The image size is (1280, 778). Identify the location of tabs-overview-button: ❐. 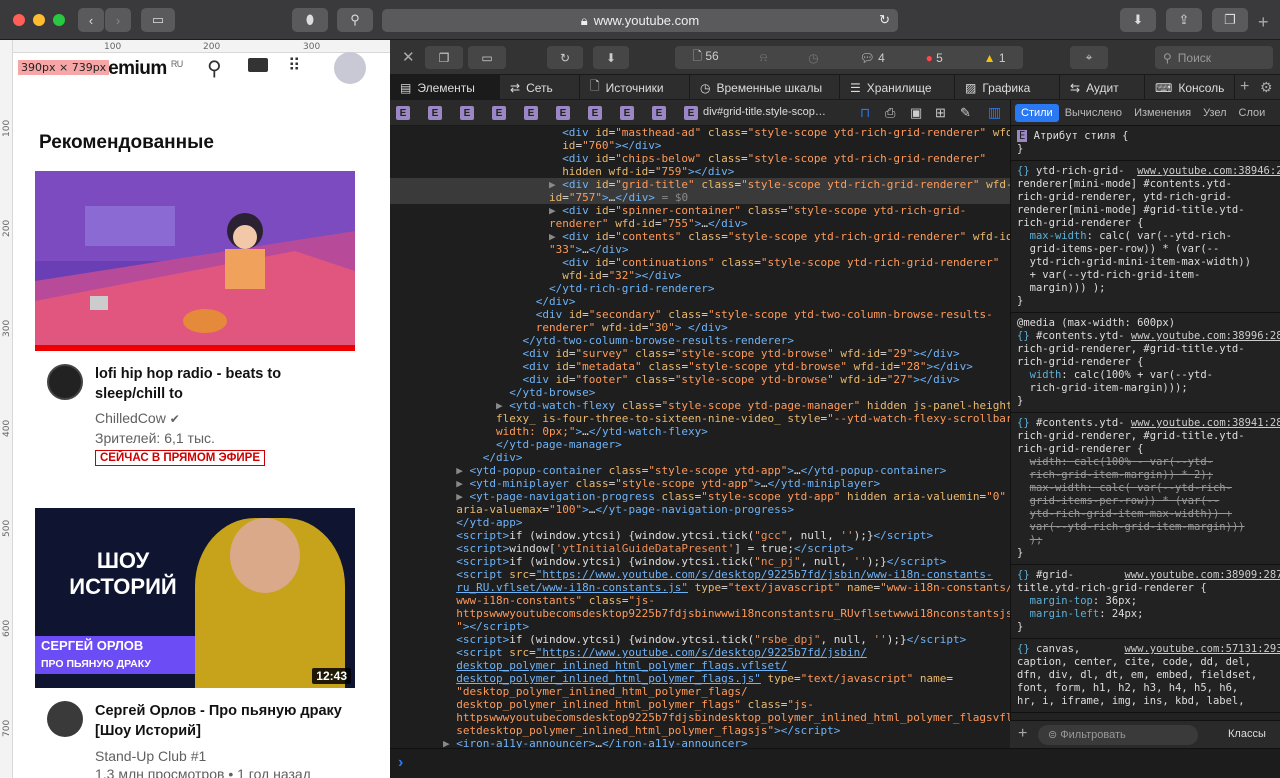
(1230, 20).